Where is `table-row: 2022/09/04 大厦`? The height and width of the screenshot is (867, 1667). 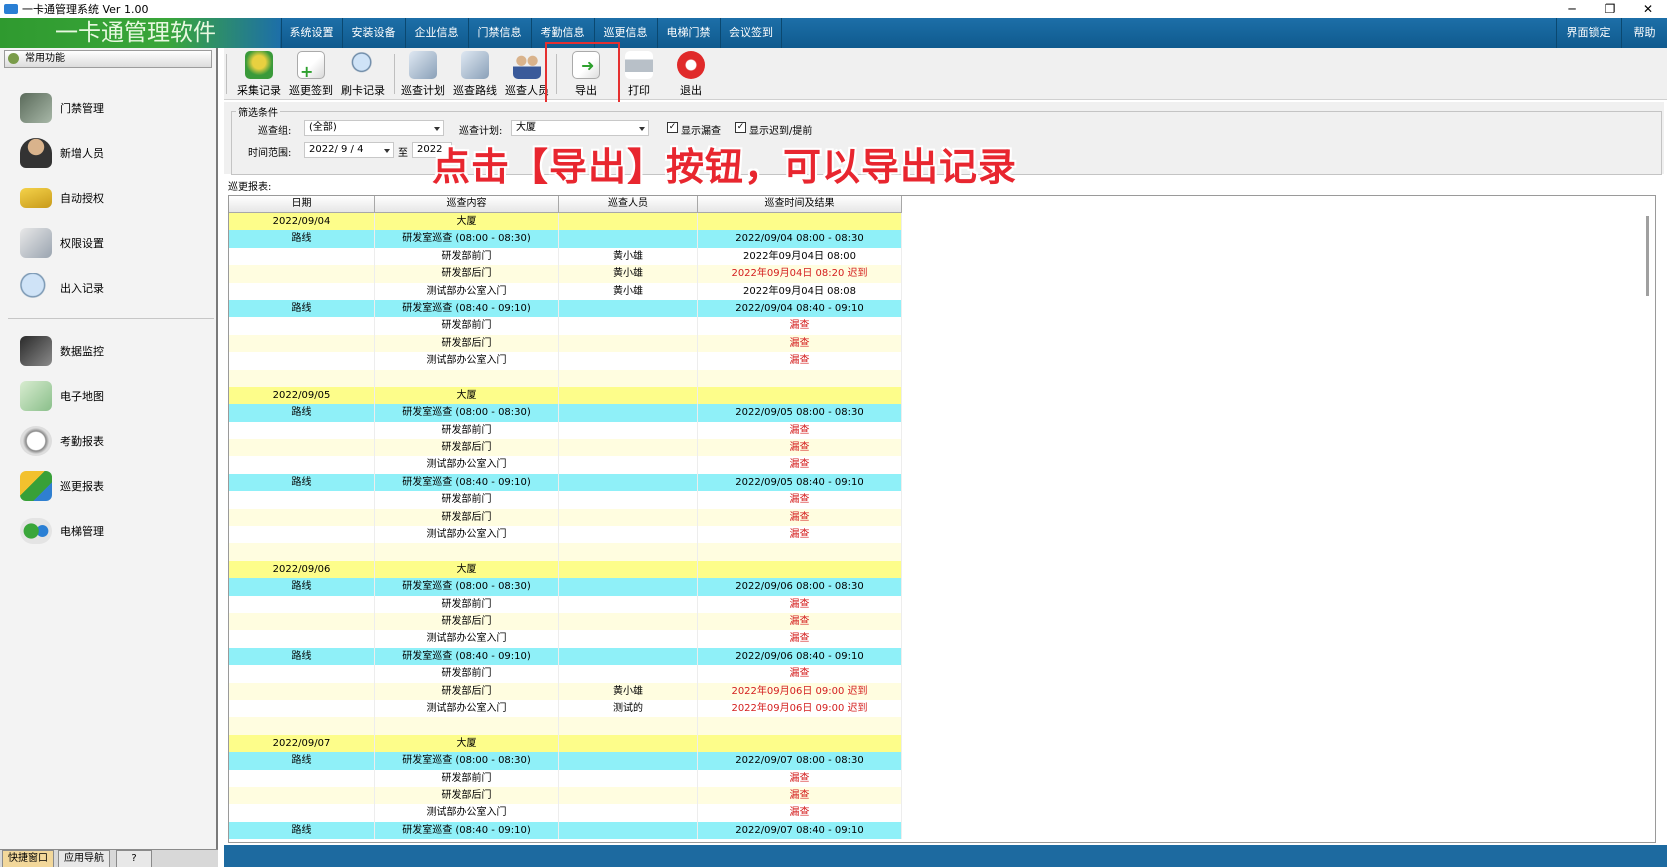 table-row: 2022/09/04 大厦 is located at coordinates (565, 222).